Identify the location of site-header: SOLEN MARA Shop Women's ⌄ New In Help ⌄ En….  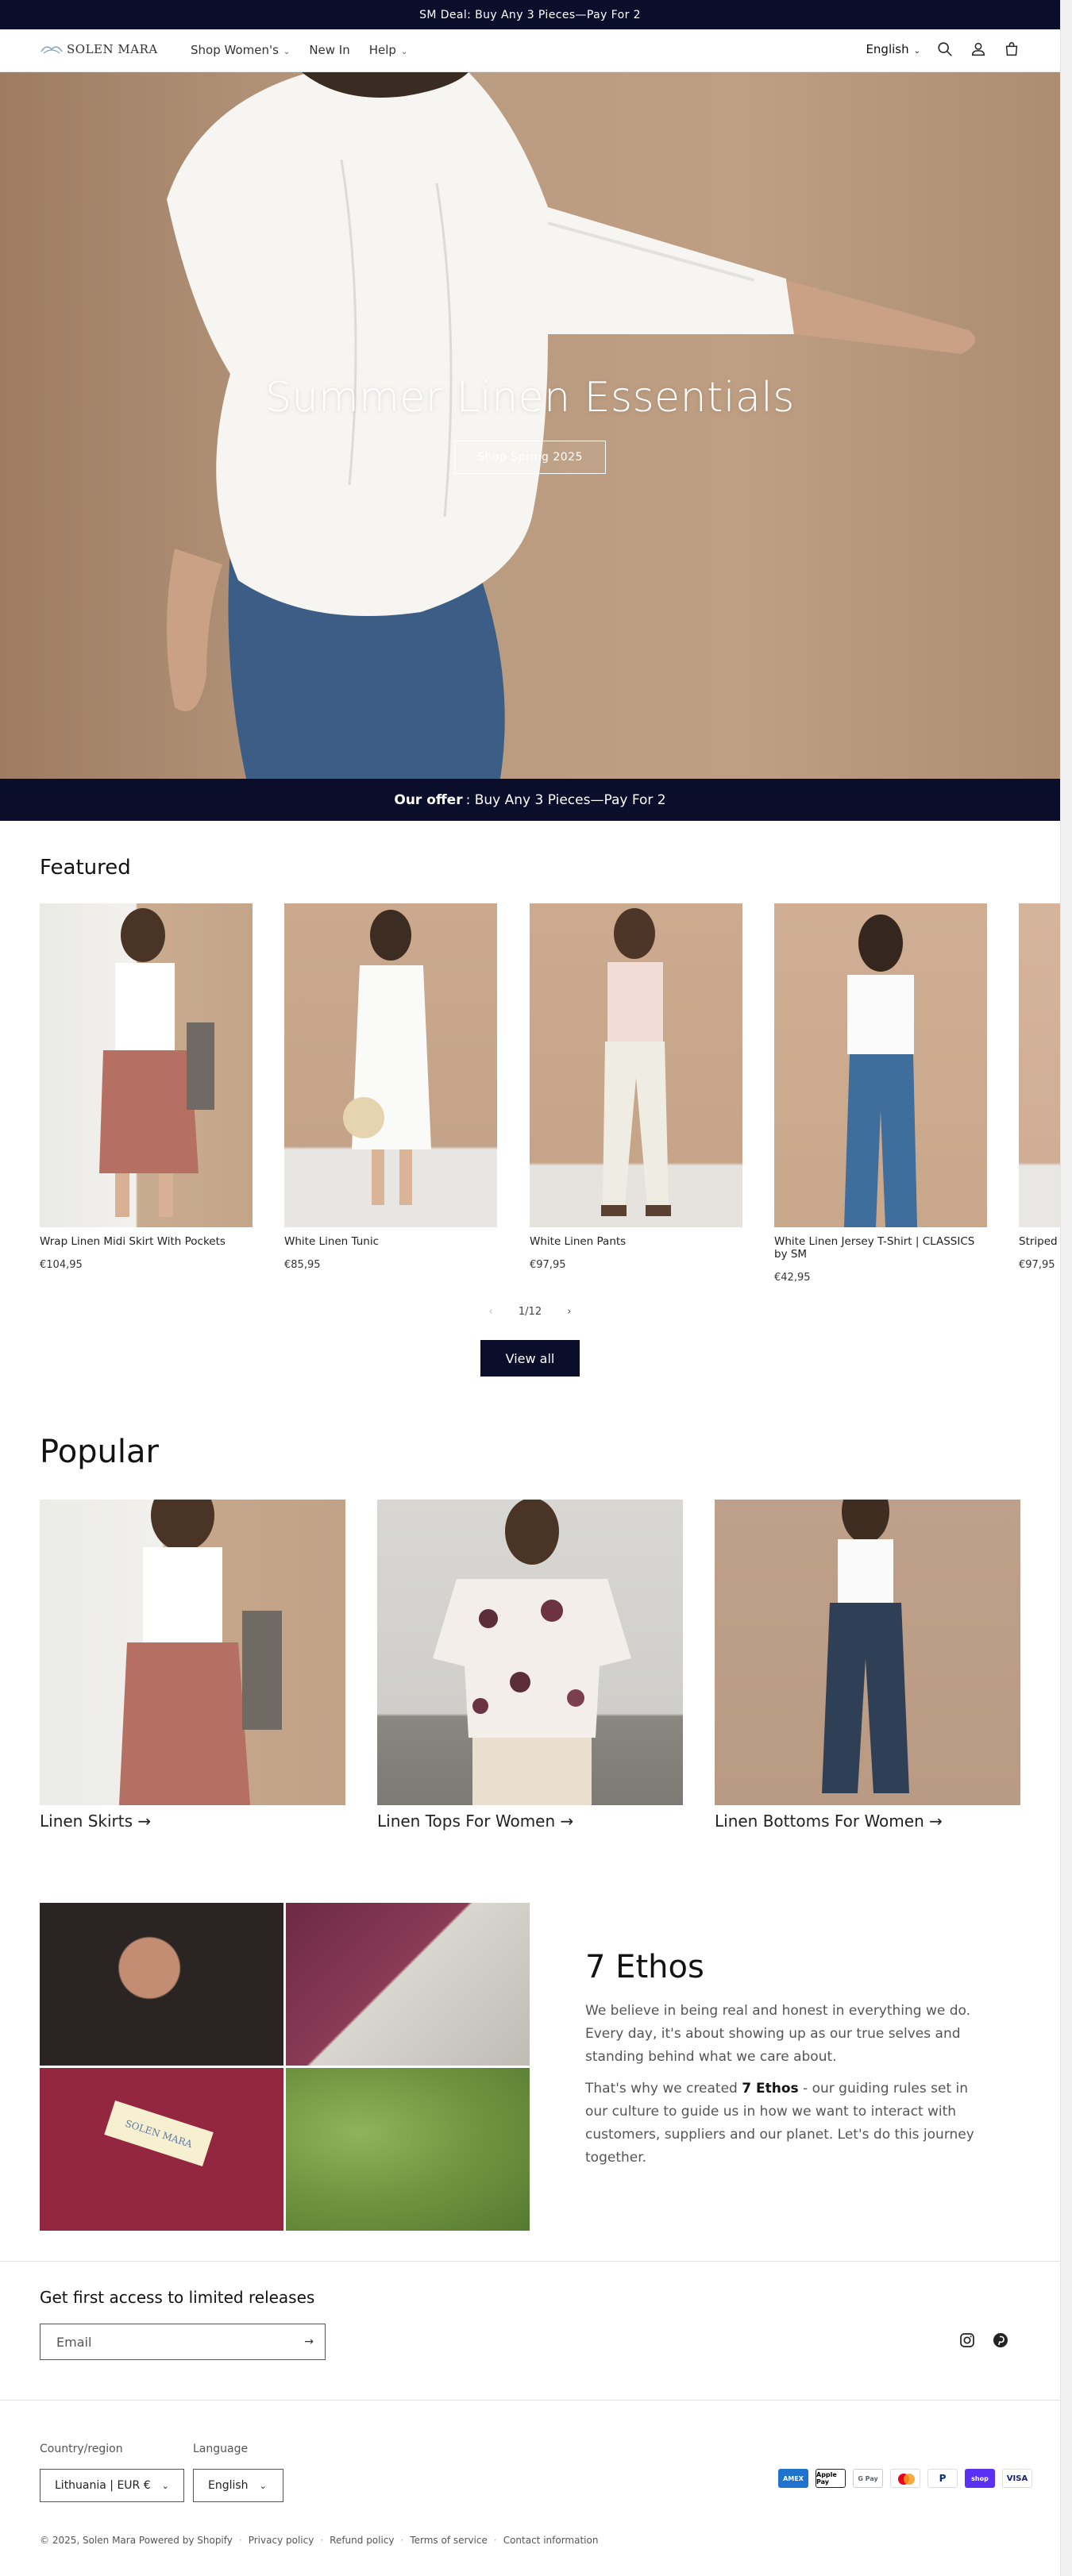
(530, 50).